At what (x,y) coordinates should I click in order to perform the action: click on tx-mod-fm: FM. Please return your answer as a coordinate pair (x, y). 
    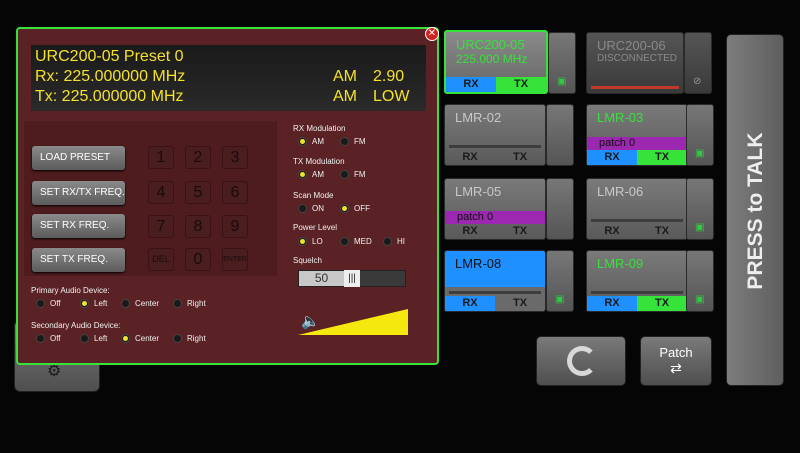
    Looking at the image, I should click on (353, 174).